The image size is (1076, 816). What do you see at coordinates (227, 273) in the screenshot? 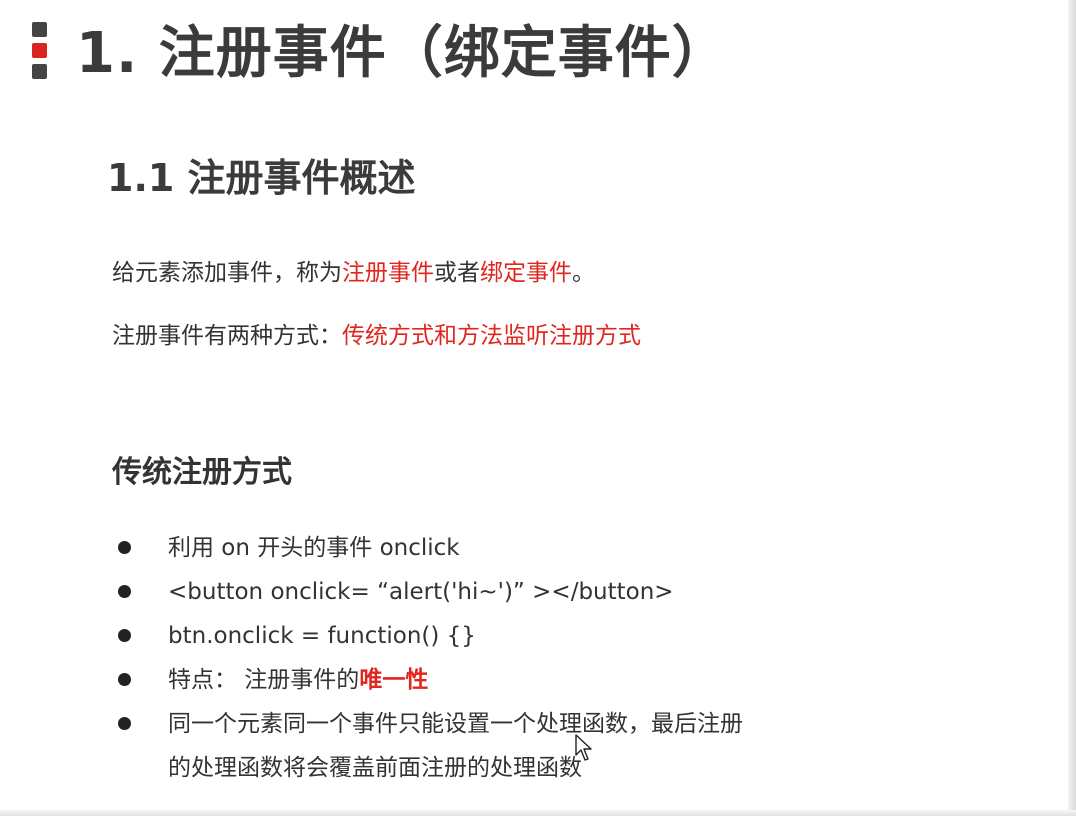
I see `intro-line-1-prefix: 给元素添加事件，称为` at bounding box center [227, 273].